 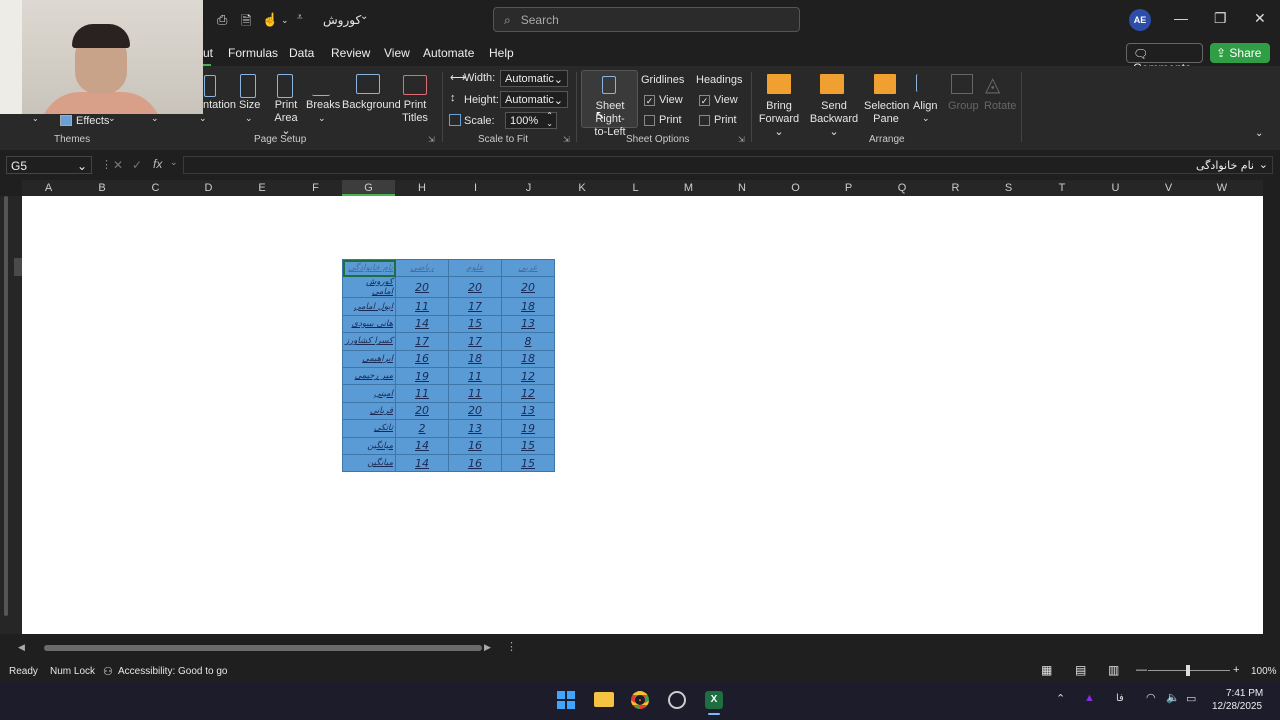 I want to click on tab-page-layout: ut, so click(x=208, y=53).